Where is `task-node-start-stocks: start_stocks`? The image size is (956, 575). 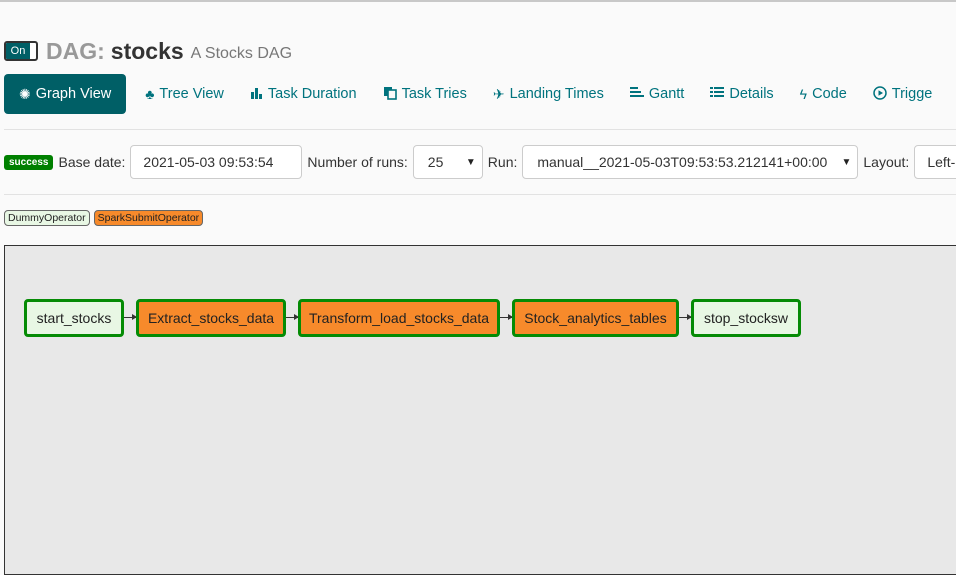 task-node-start-stocks: start_stocks is located at coordinates (74, 318).